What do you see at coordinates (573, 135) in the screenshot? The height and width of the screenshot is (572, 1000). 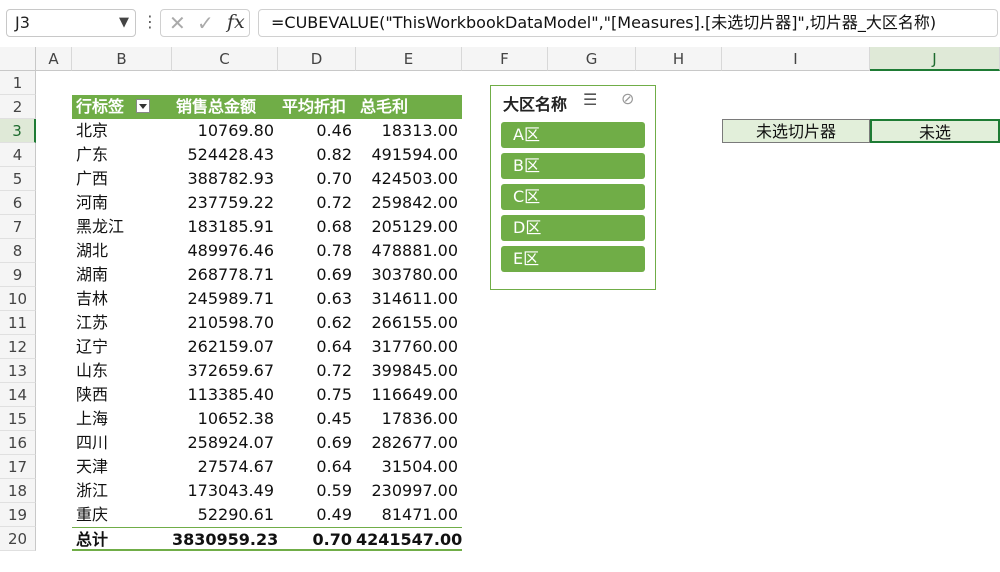 I see `slicer-item-1: A区` at bounding box center [573, 135].